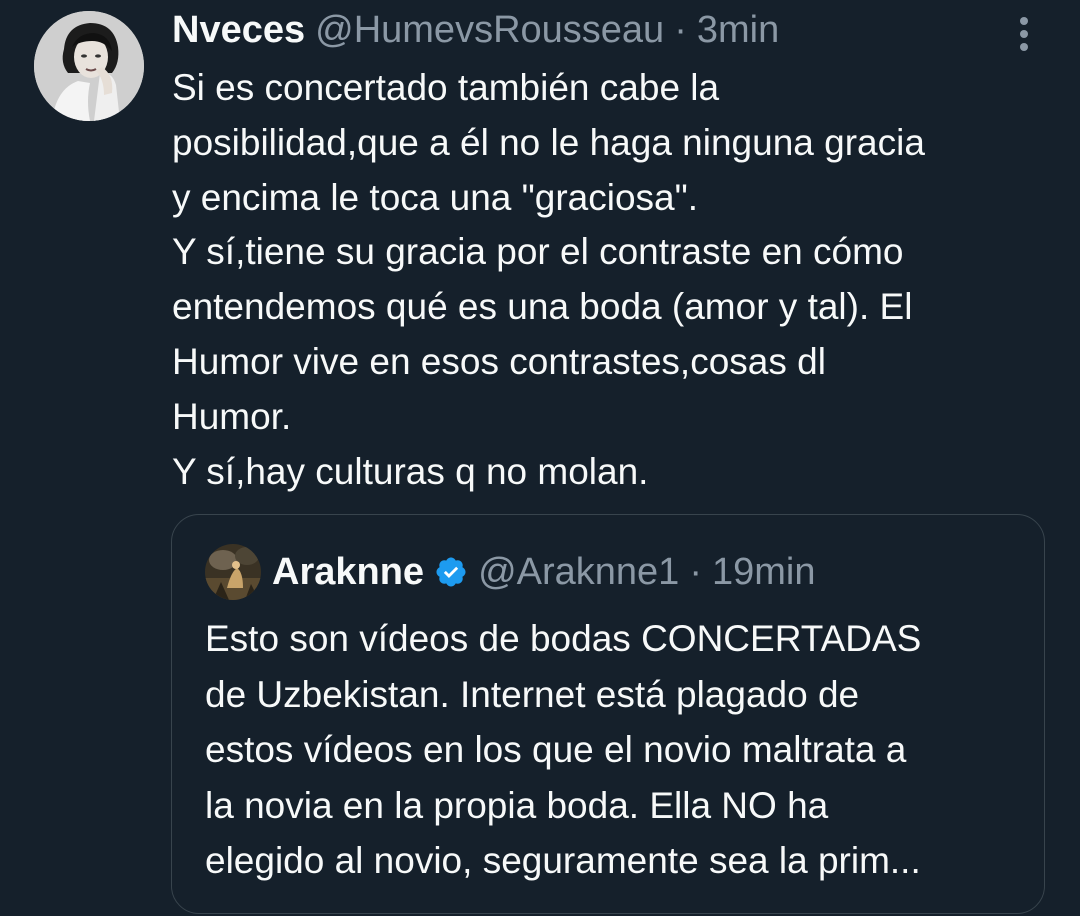 This screenshot has height=916, width=1080. What do you see at coordinates (435, 197) in the screenshot?
I see `tweet-text-line: y encima le toca una "graciosa".` at bounding box center [435, 197].